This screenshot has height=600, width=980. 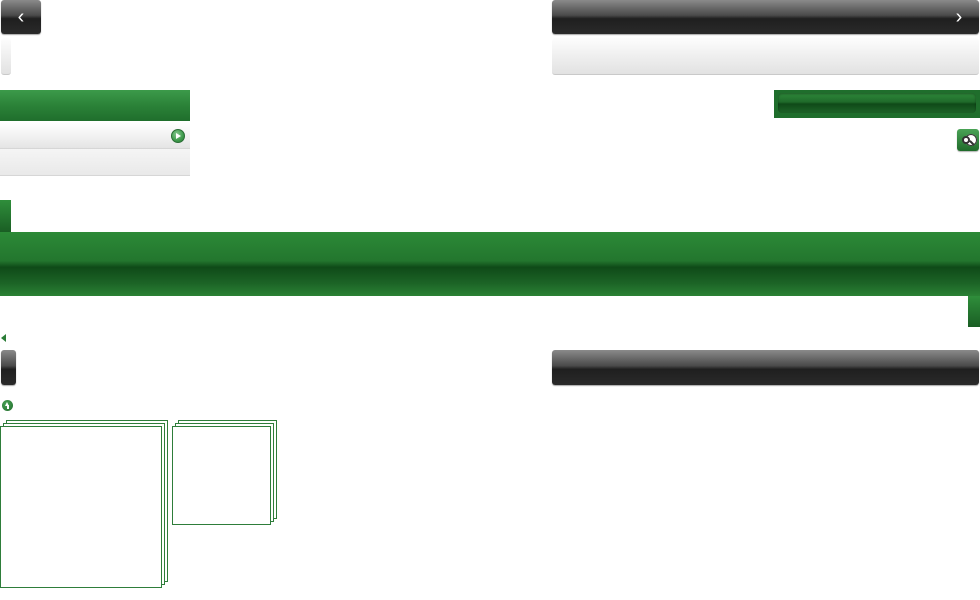 What do you see at coordinates (6, 56) in the screenshot?
I see `subheader-left` at bounding box center [6, 56].